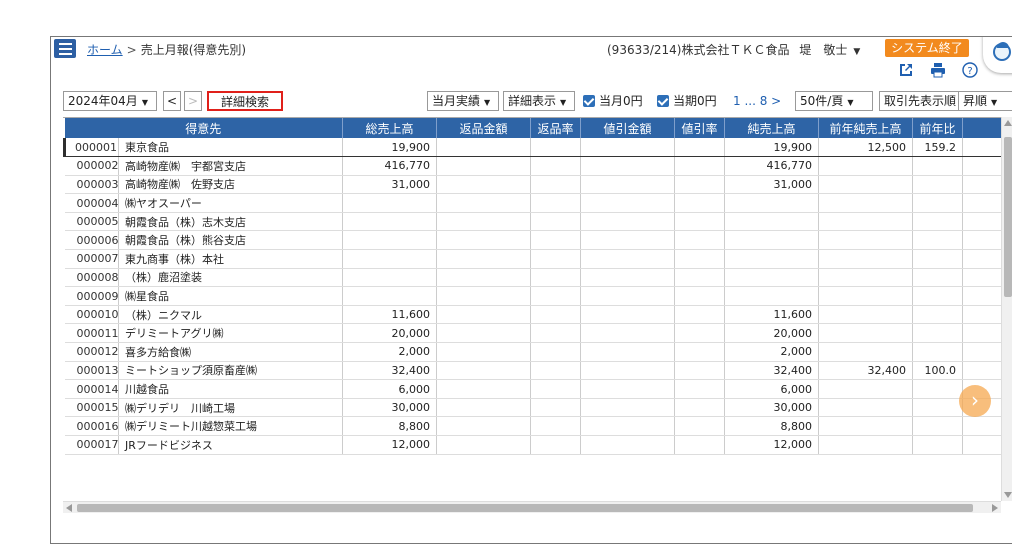  What do you see at coordinates (613, 101) in the screenshot?
I see `month-zero-checkbox: 当月0円` at bounding box center [613, 101].